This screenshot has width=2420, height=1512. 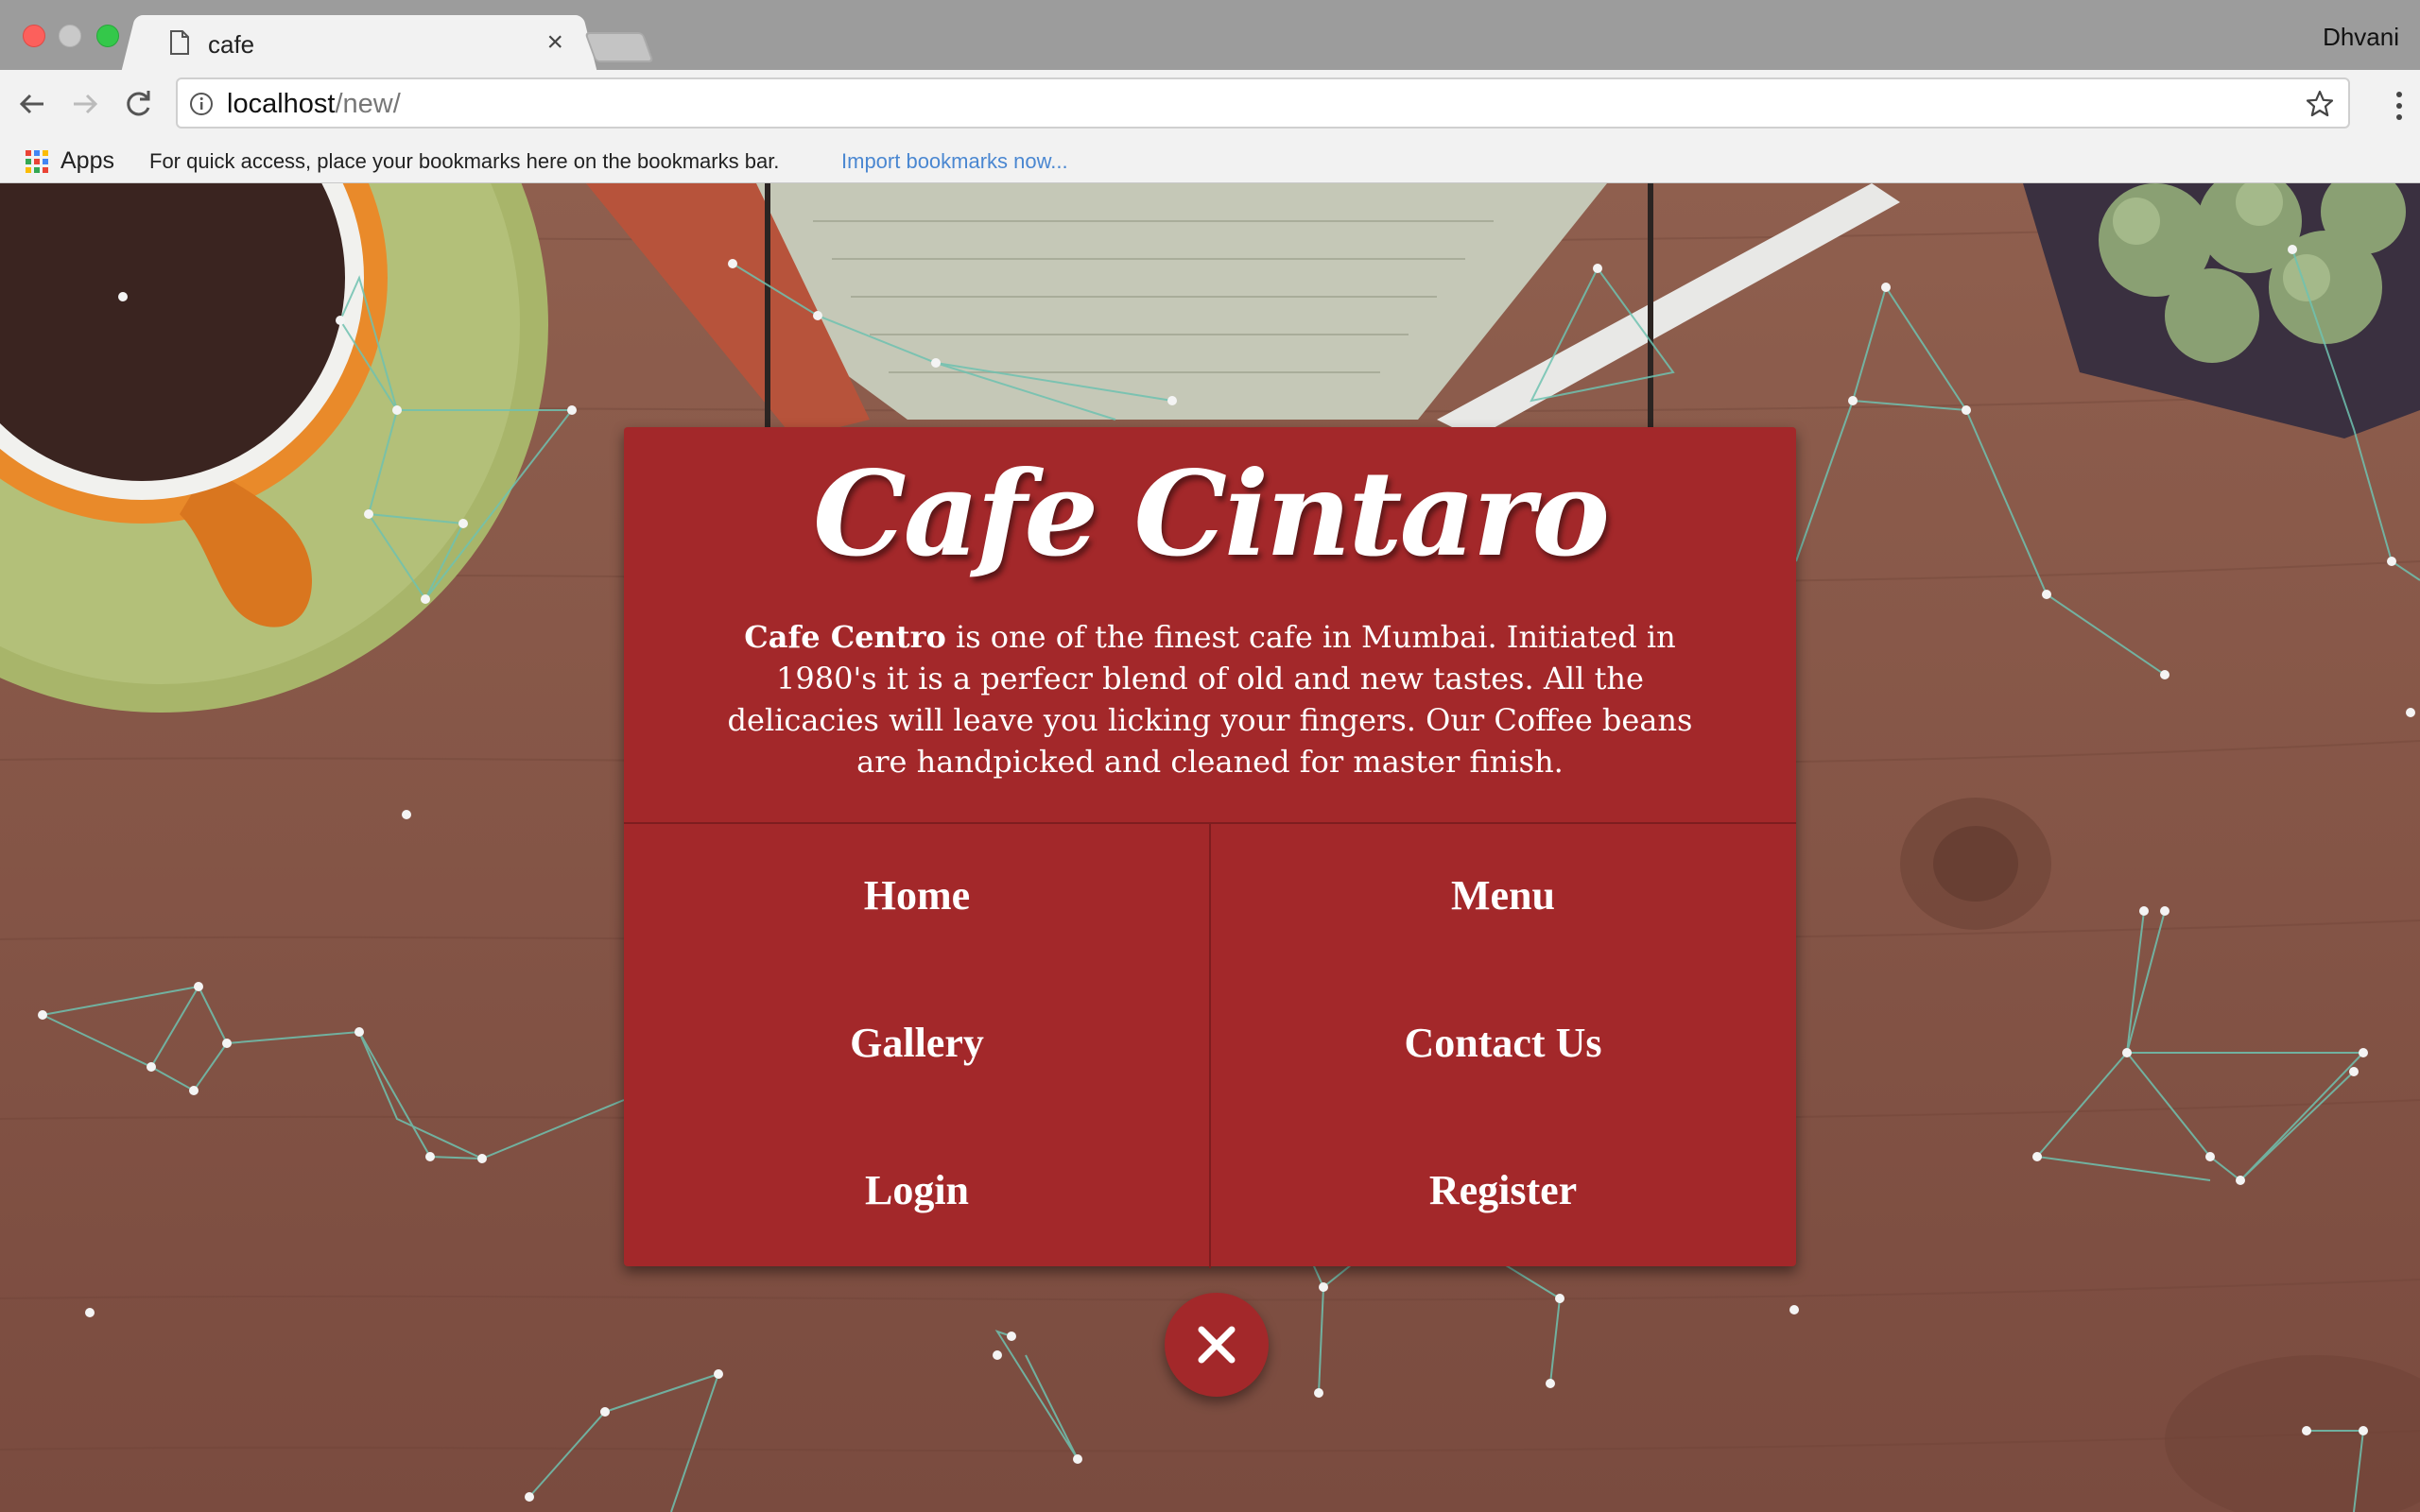 What do you see at coordinates (359, 42) in the screenshot?
I see `browser-tab: cafe ×` at bounding box center [359, 42].